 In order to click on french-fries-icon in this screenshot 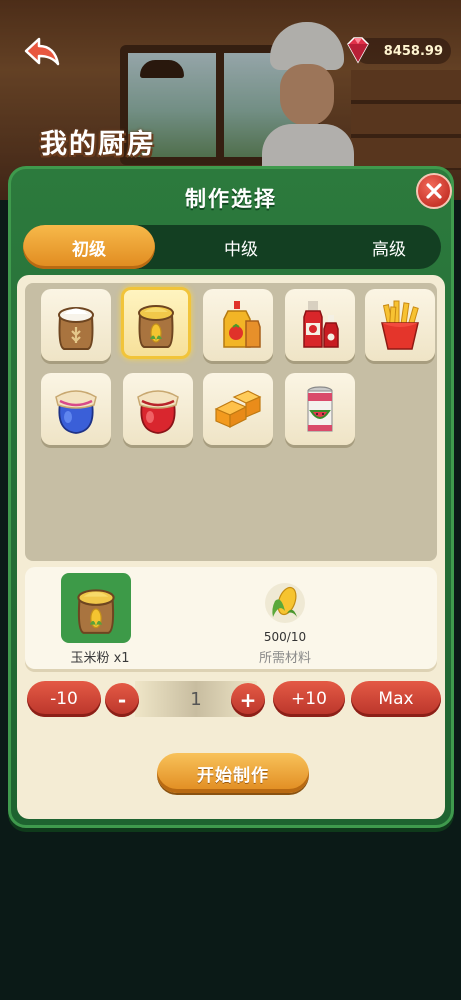, I will do `click(400, 325)`.